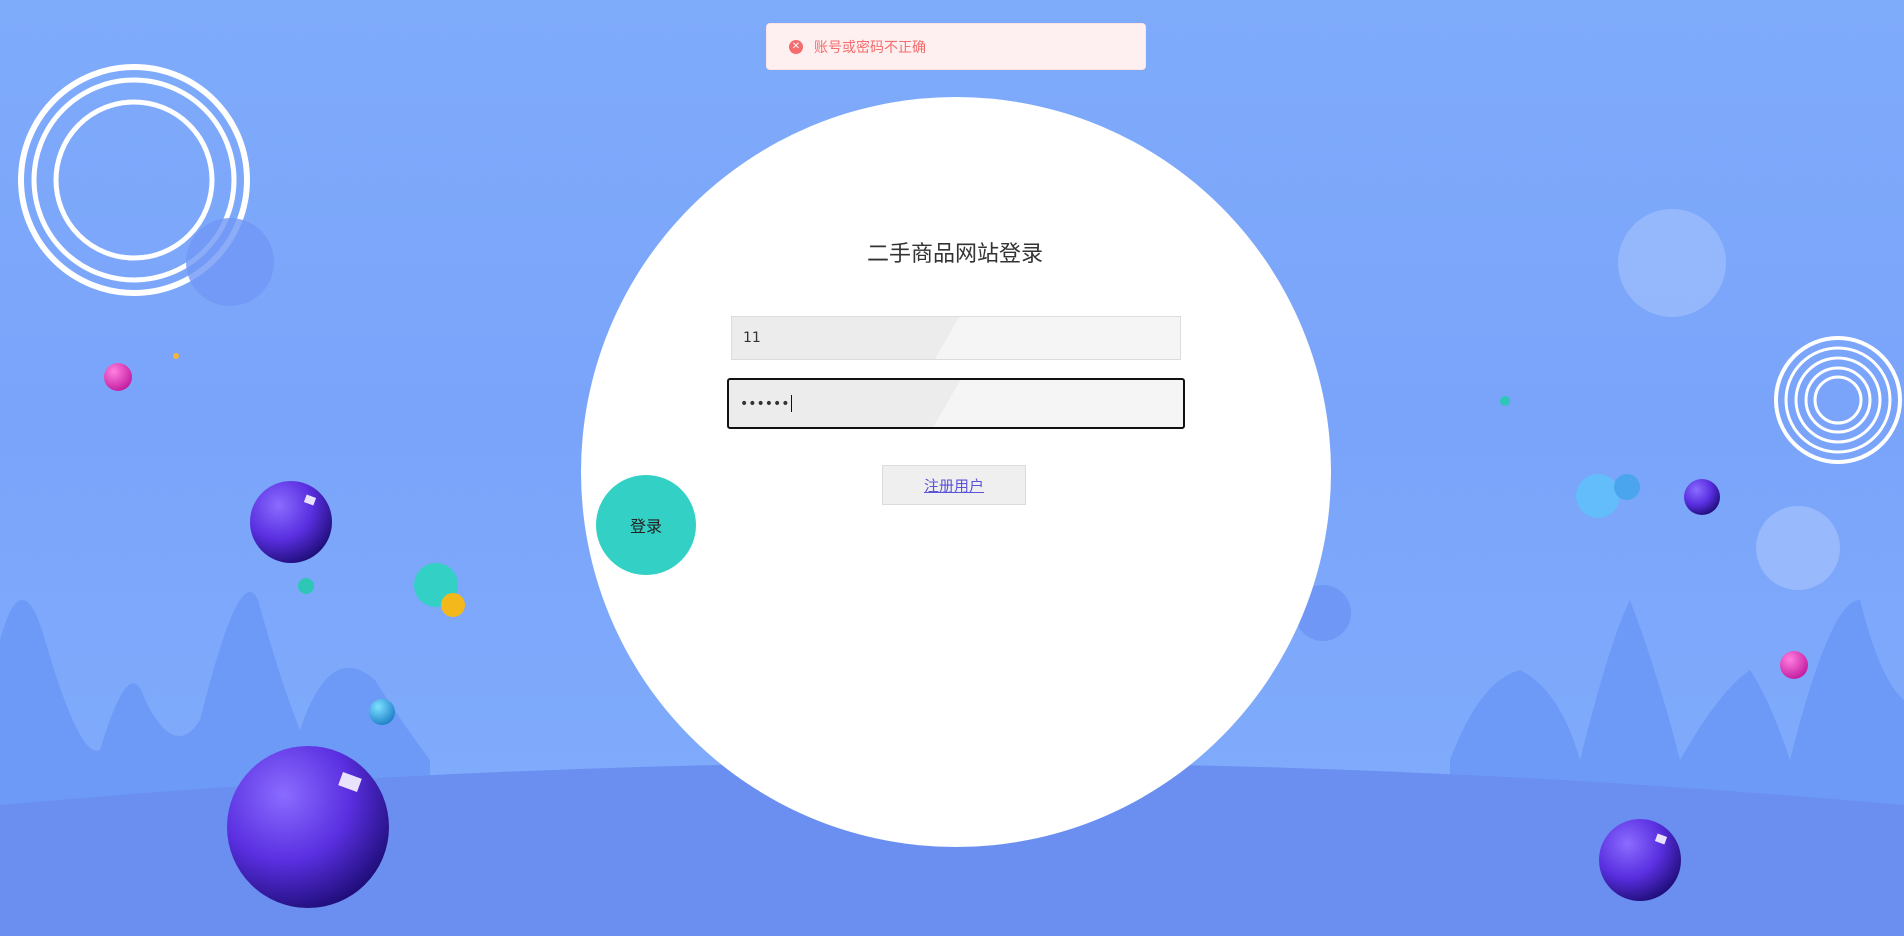 This screenshot has width=1904, height=936. I want to click on error-toast: ✕ 账号或密码不正确, so click(956, 46).